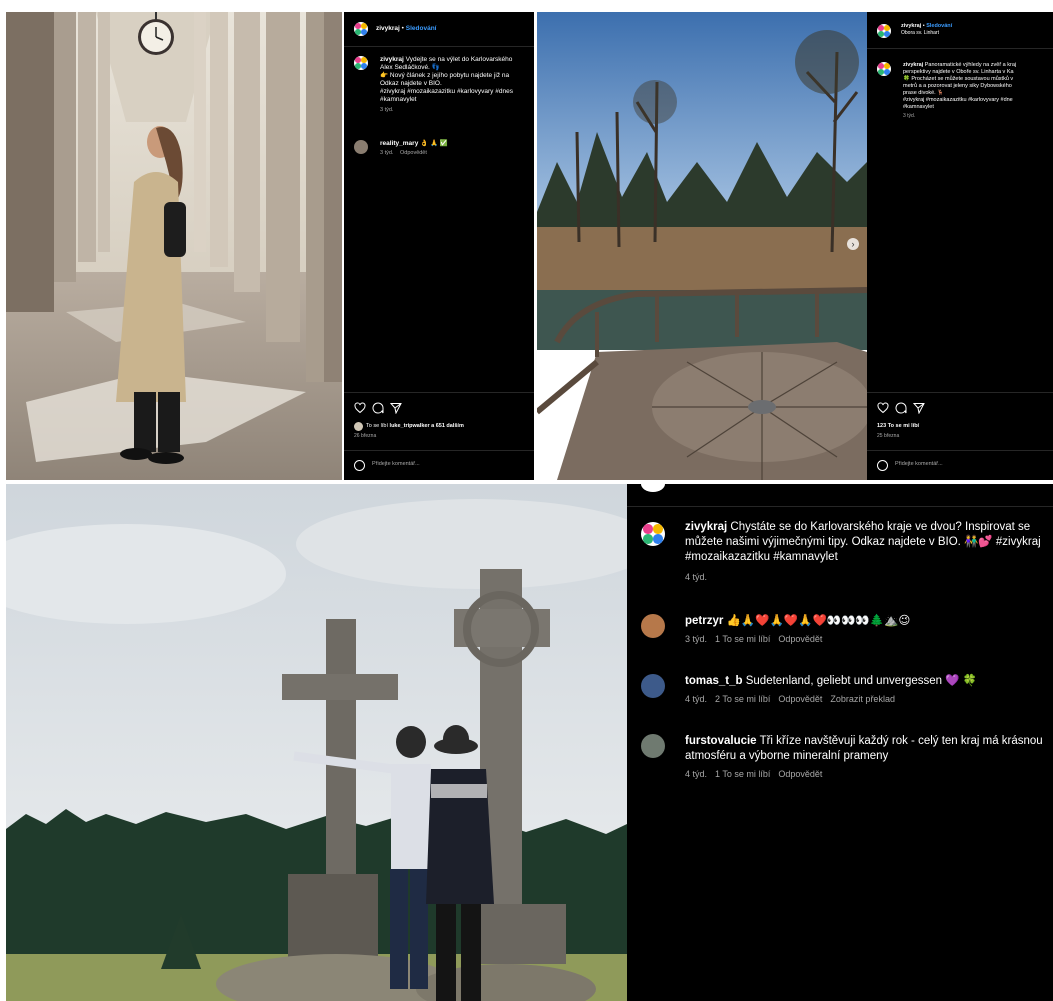  Describe the element at coordinates (702, 246) in the screenshot. I see `post2-photo` at that location.